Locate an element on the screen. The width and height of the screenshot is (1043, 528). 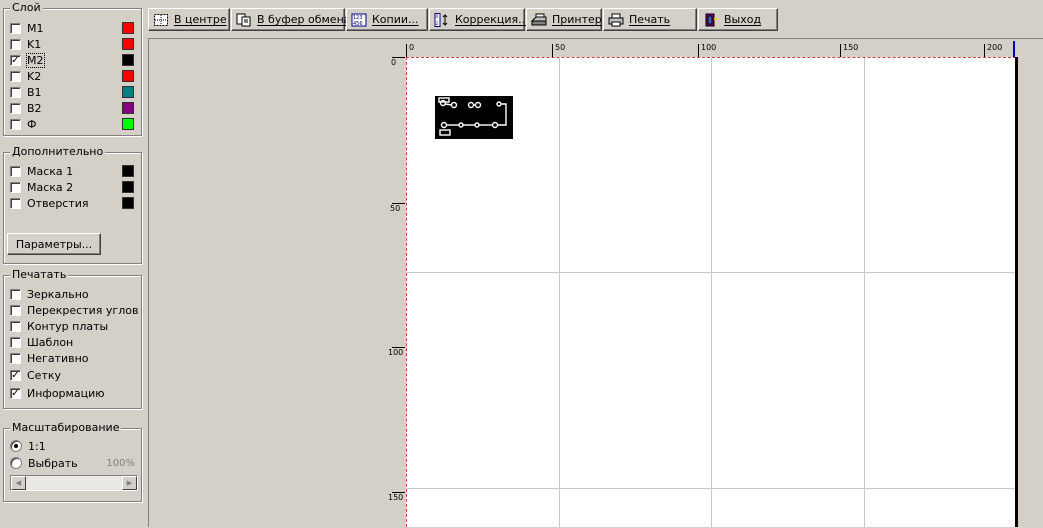
board-outline-row: Контур платы is located at coordinates (74, 326).